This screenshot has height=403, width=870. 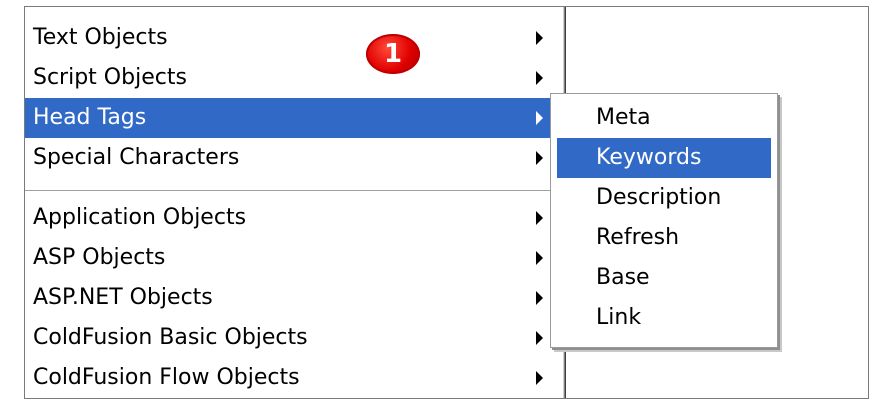 What do you see at coordinates (123, 297) in the screenshot?
I see `menu-item-label: ASP.NET Objects` at bounding box center [123, 297].